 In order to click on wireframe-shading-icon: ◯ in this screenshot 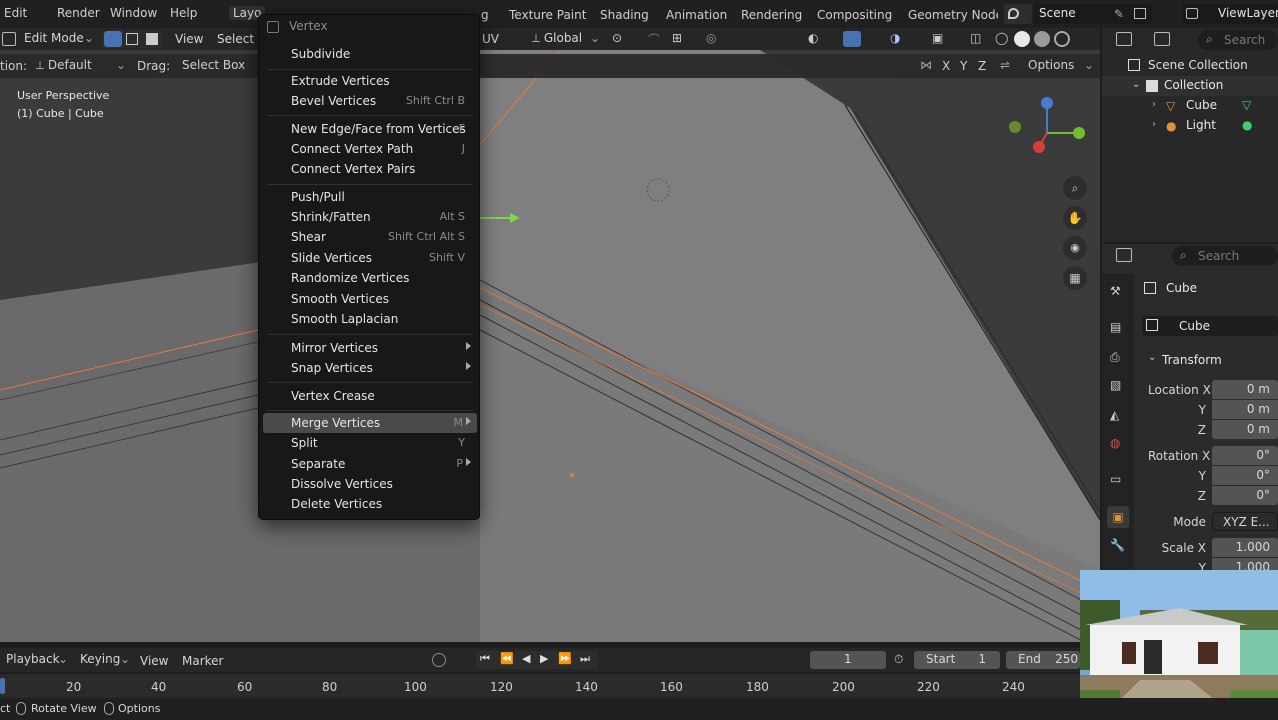, I will do `click(1001, 38)`.